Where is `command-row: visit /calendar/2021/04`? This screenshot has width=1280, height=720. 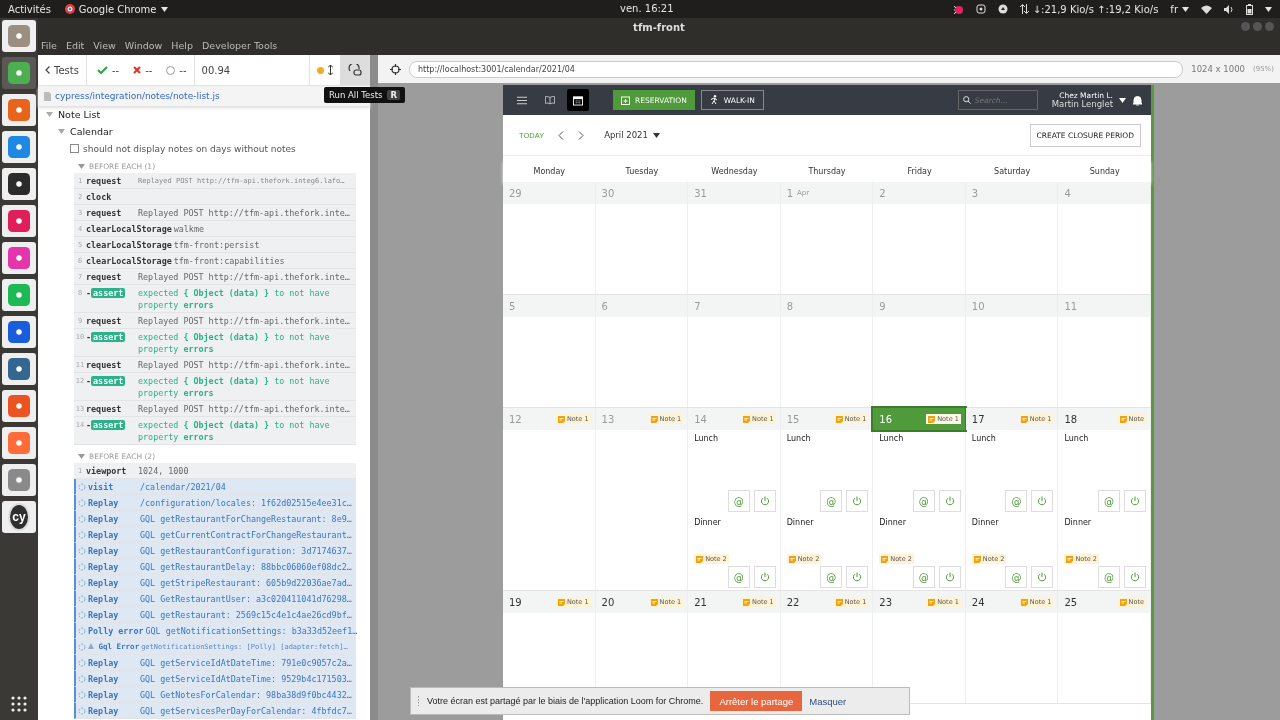
command-row: visit /calendar/2021/04 is located at coordinates (215, 487).